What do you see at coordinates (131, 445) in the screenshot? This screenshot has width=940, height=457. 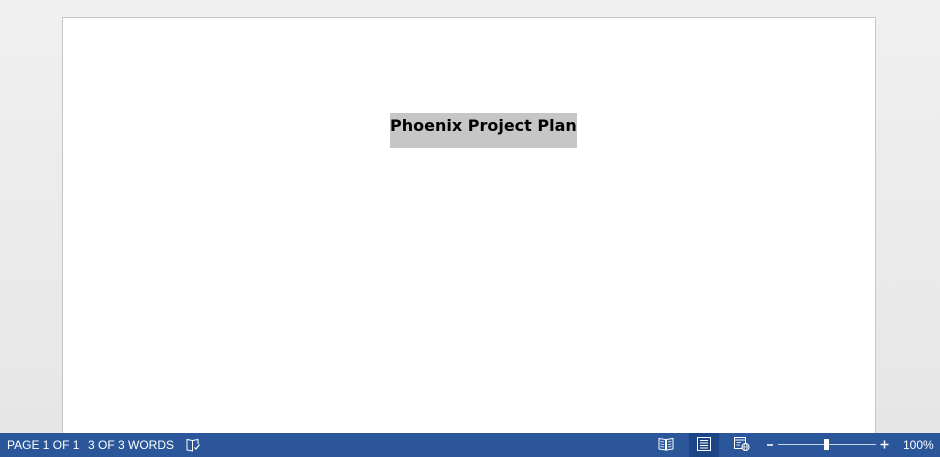 I see `word-count-indicator: 3 OF 3 WORDS` at bounding box center [131, 445].